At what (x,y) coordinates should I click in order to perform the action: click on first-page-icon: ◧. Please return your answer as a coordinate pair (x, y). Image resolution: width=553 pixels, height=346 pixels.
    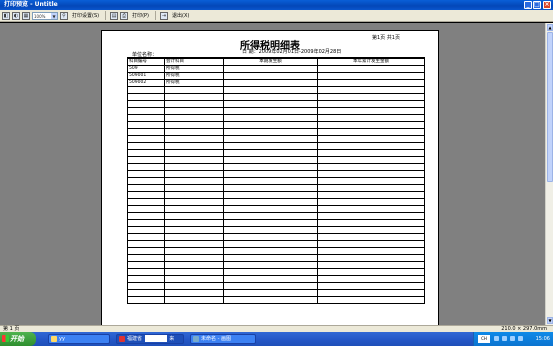
    Looking at the image, I should click on (6, 15).